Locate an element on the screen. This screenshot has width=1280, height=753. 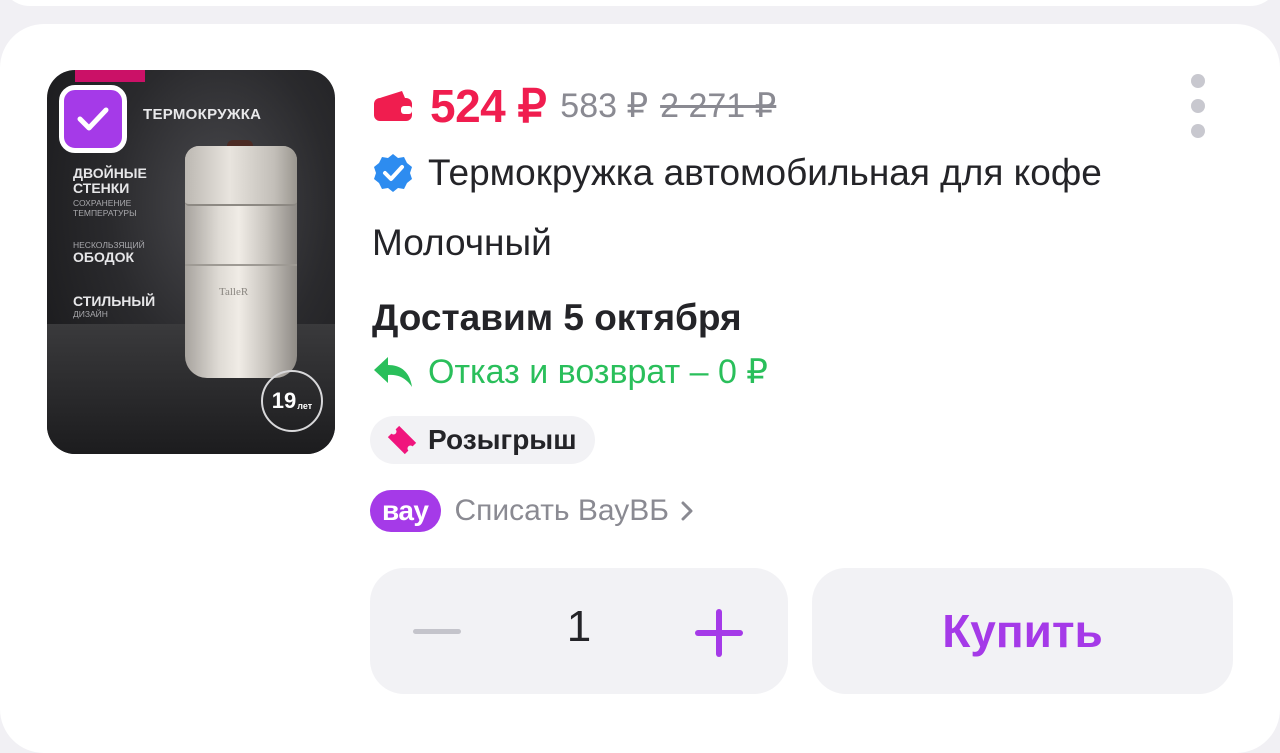
current-price: 524 ₽ is located at coordinates (488, 106).